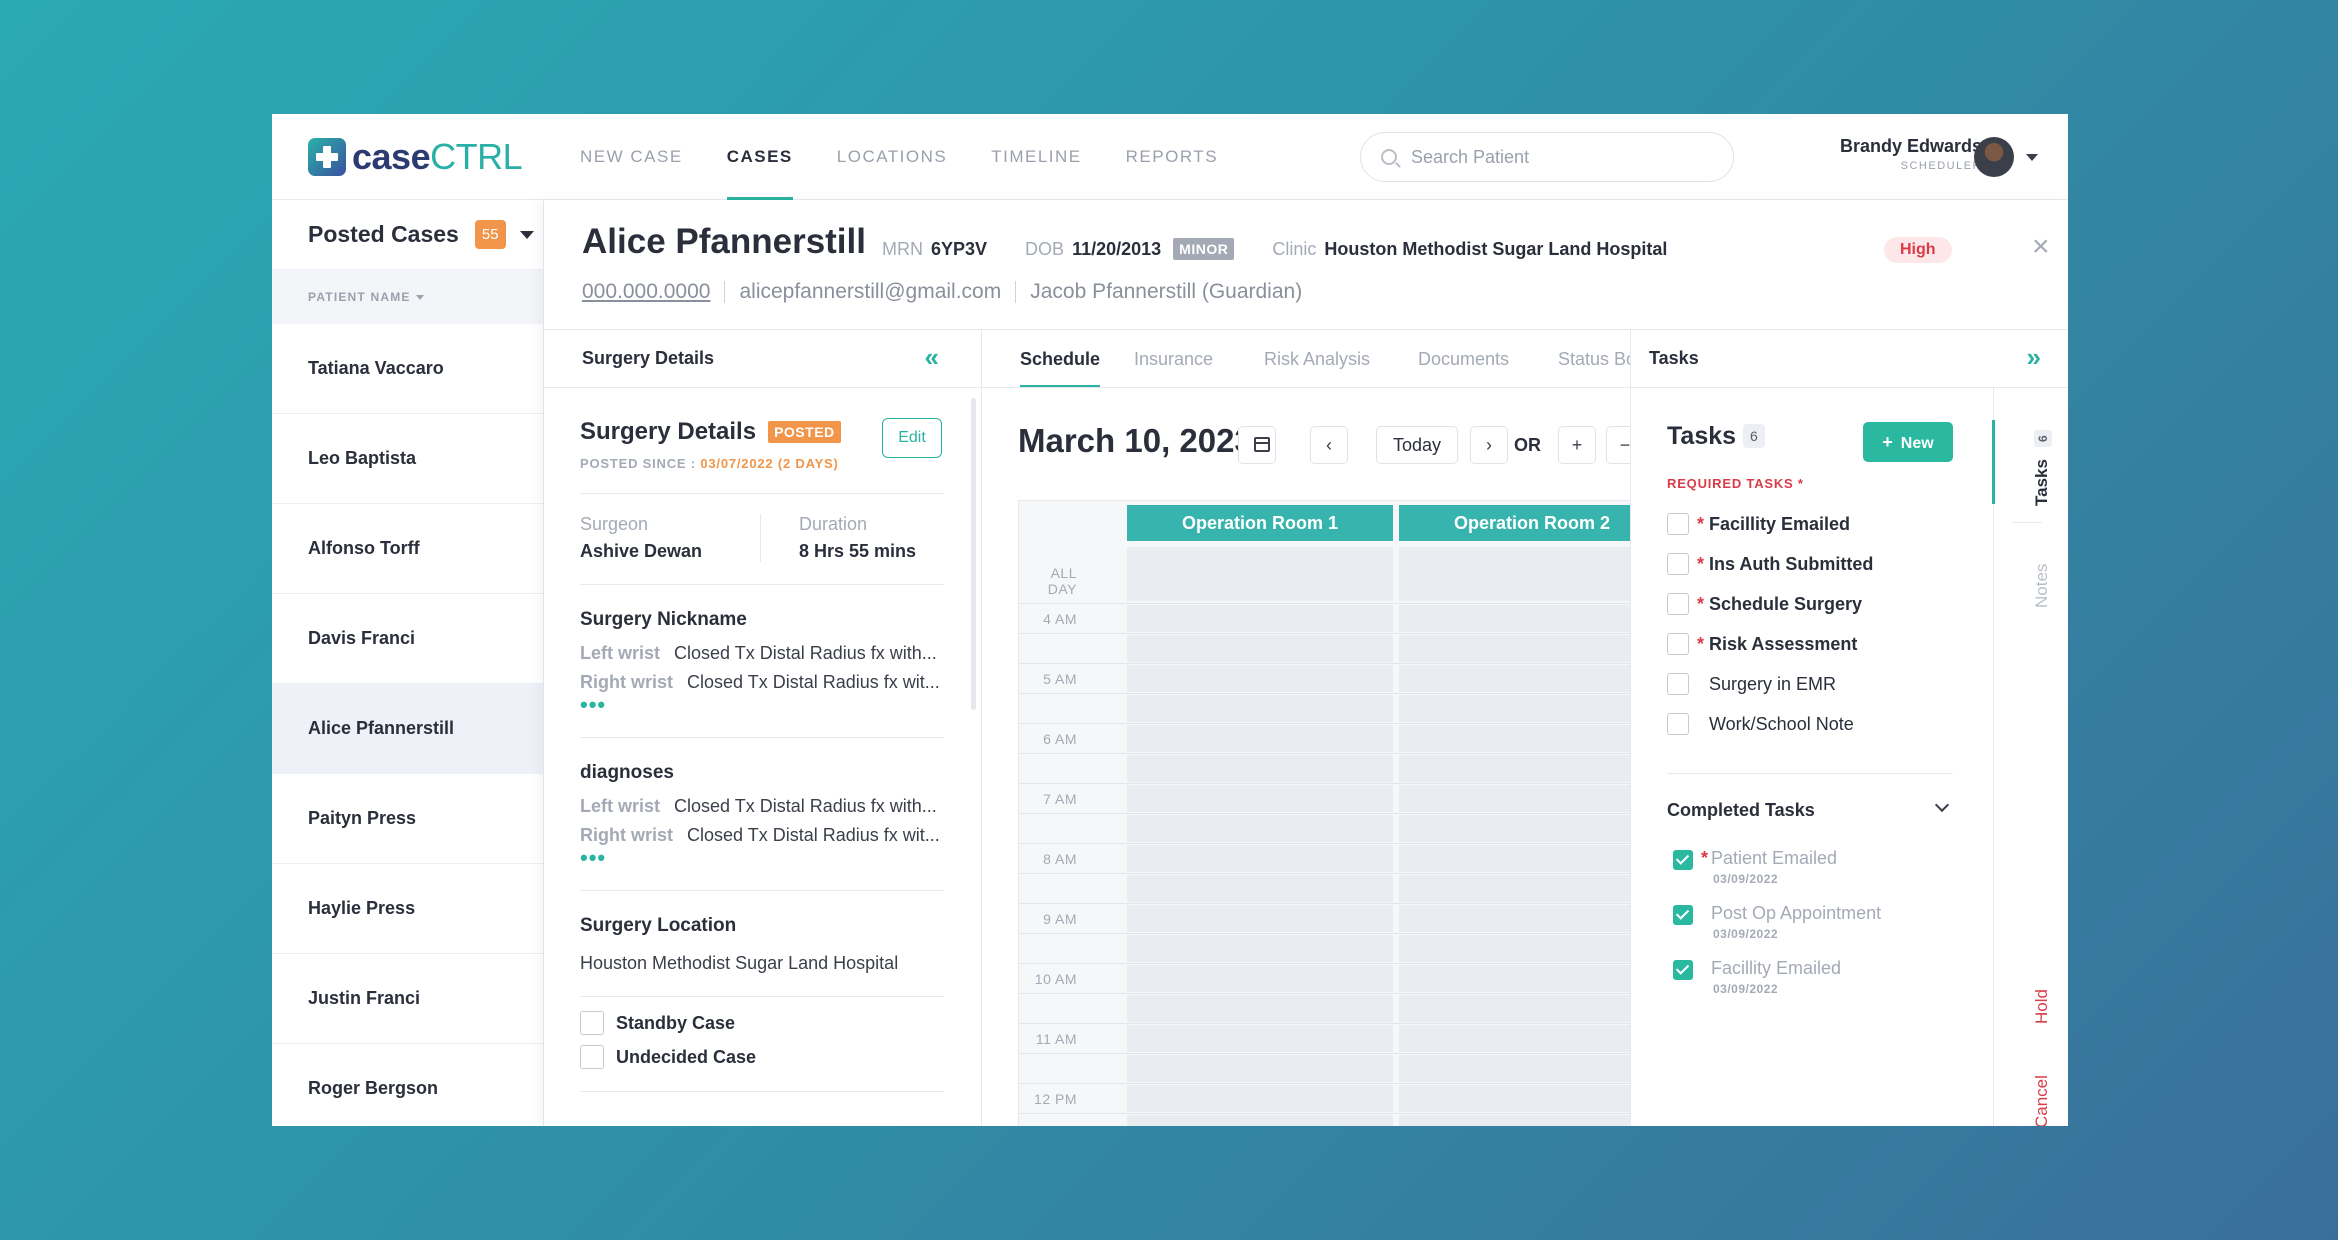  I want to click on today-button: Today, so click(1417, 445).